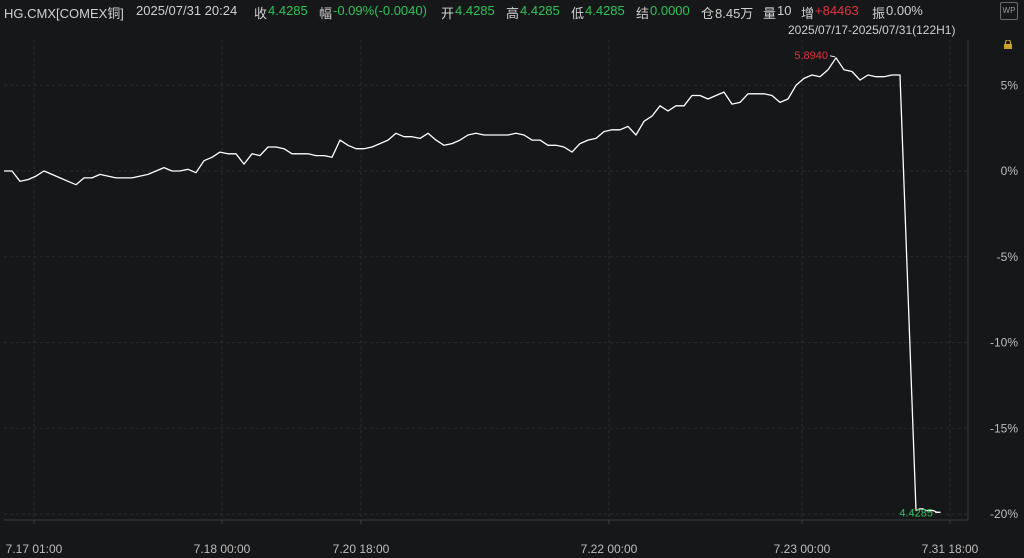 This screenshot has width=1024, height=558. What do you see at coordinates (34, 549) in the screenshot?
I see `x-tick-label: 7.17 01:00` at bounding box center [34, 549].